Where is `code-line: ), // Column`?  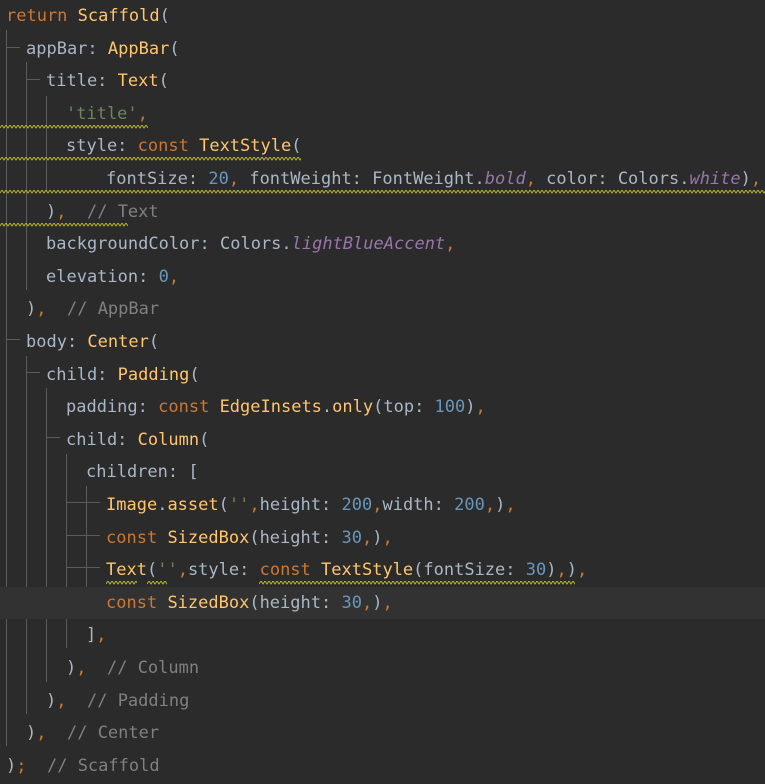 code-line: ), // Column is located at coordinates (382, 668).